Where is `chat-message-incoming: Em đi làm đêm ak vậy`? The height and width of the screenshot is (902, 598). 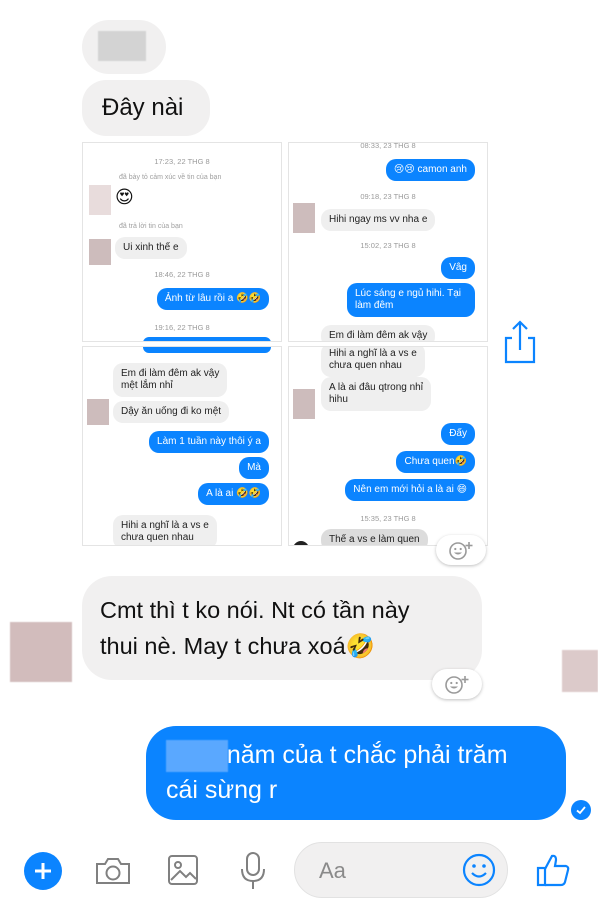 chat-message-incoming: Em đi làm đêm ak vậy is located at coordinates (378, 333).